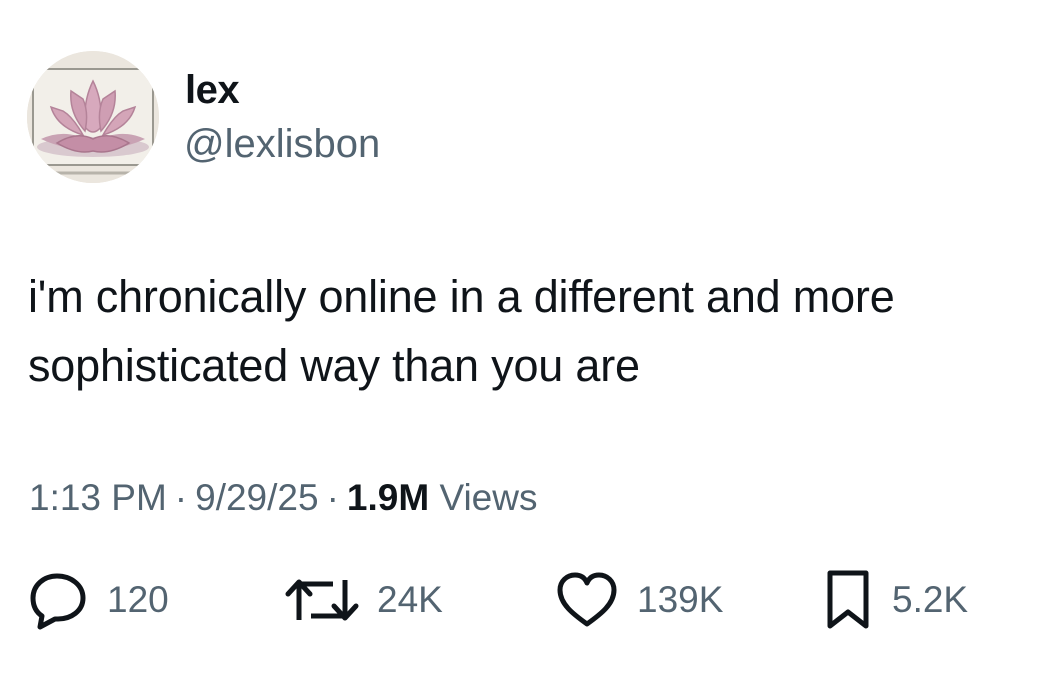 Image resolution: width=1056 pixels, height=681 pixels. I want to click on repost-count: 24K, so click(410, 599).